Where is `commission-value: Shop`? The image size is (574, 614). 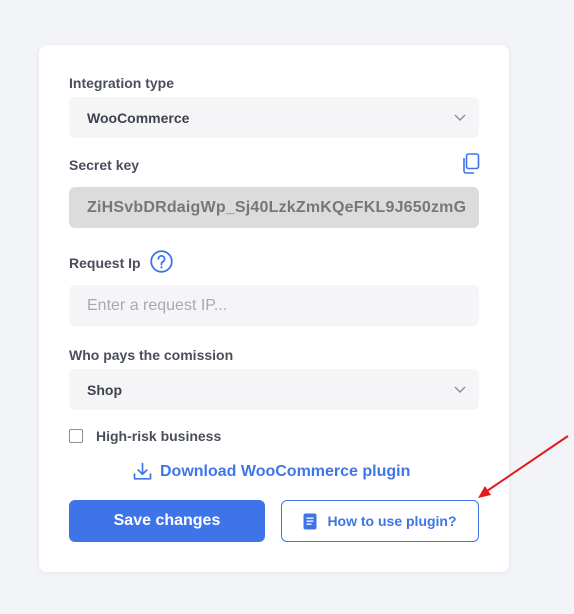 commission-value: Shop is located at coordinates (104, 389).